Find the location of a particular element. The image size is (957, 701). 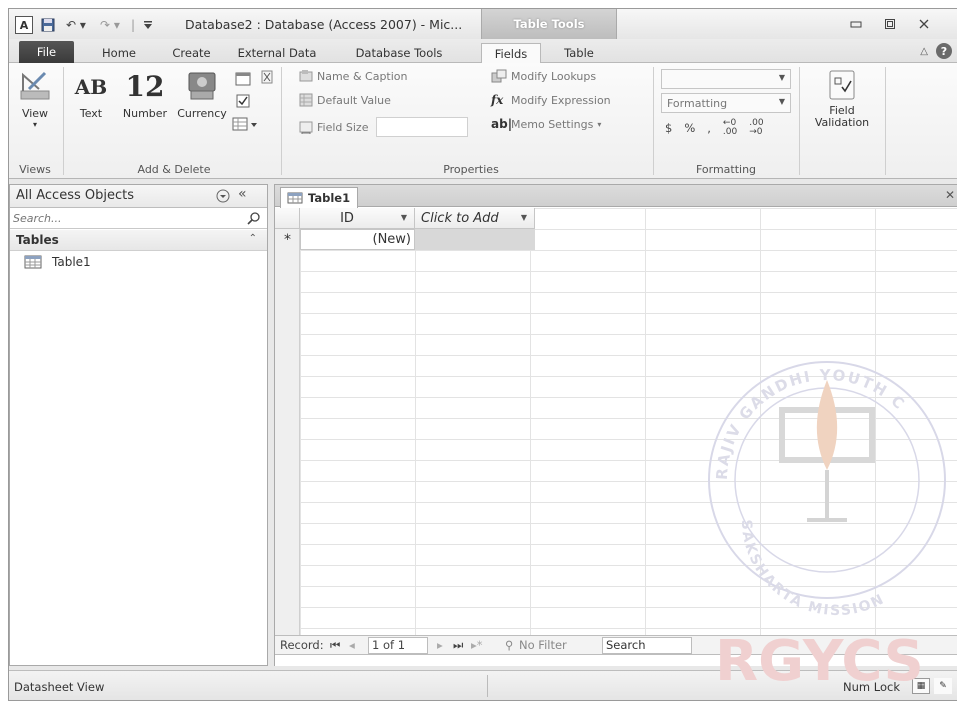

nav-item-table1: Table1 is located at coordinates (57, 262).